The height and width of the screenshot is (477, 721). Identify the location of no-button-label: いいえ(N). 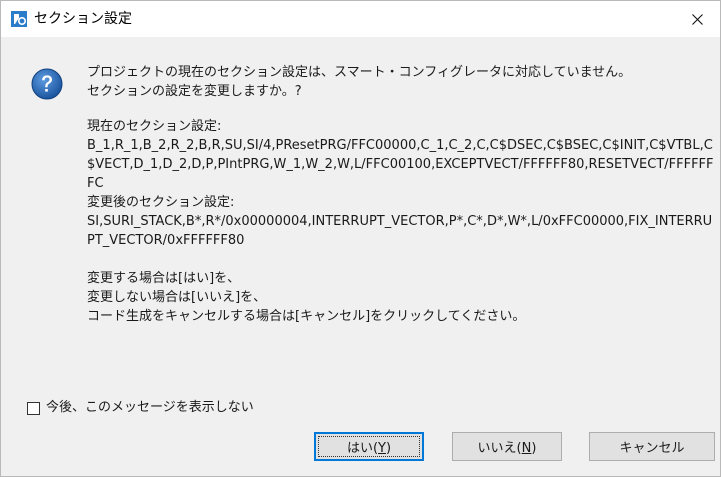
(507, 448).